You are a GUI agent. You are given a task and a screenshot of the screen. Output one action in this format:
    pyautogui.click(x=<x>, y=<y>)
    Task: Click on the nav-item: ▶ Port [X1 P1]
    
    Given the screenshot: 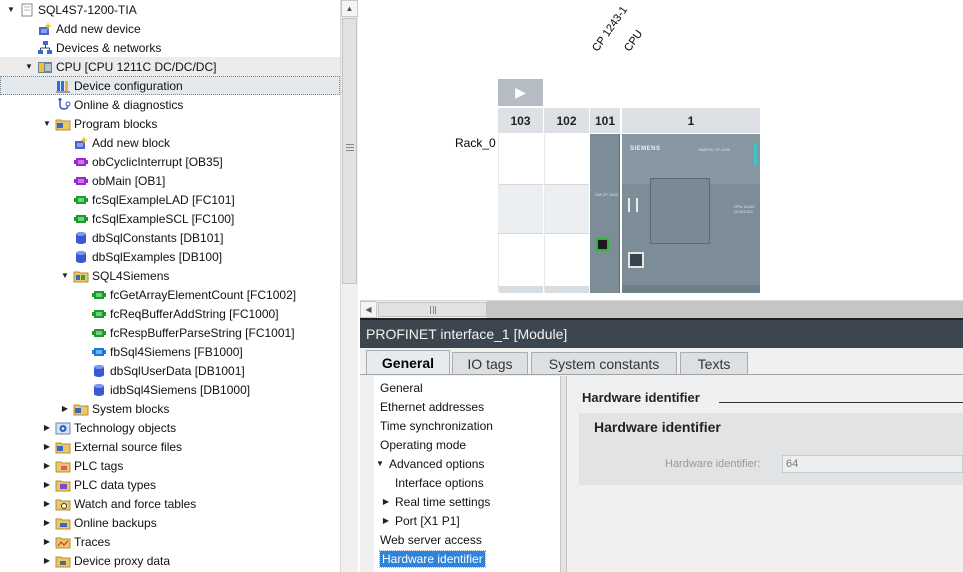 What is the action you would take?
    pyautogui.click(x=467, y=520)
    